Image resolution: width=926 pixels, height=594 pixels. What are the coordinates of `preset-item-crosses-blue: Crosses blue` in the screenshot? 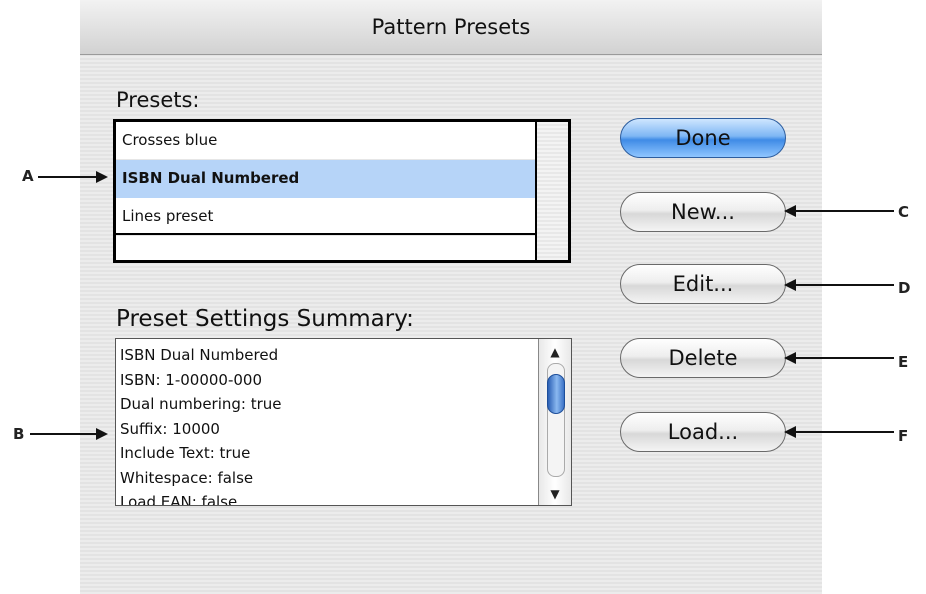 It's located at (326, 141).